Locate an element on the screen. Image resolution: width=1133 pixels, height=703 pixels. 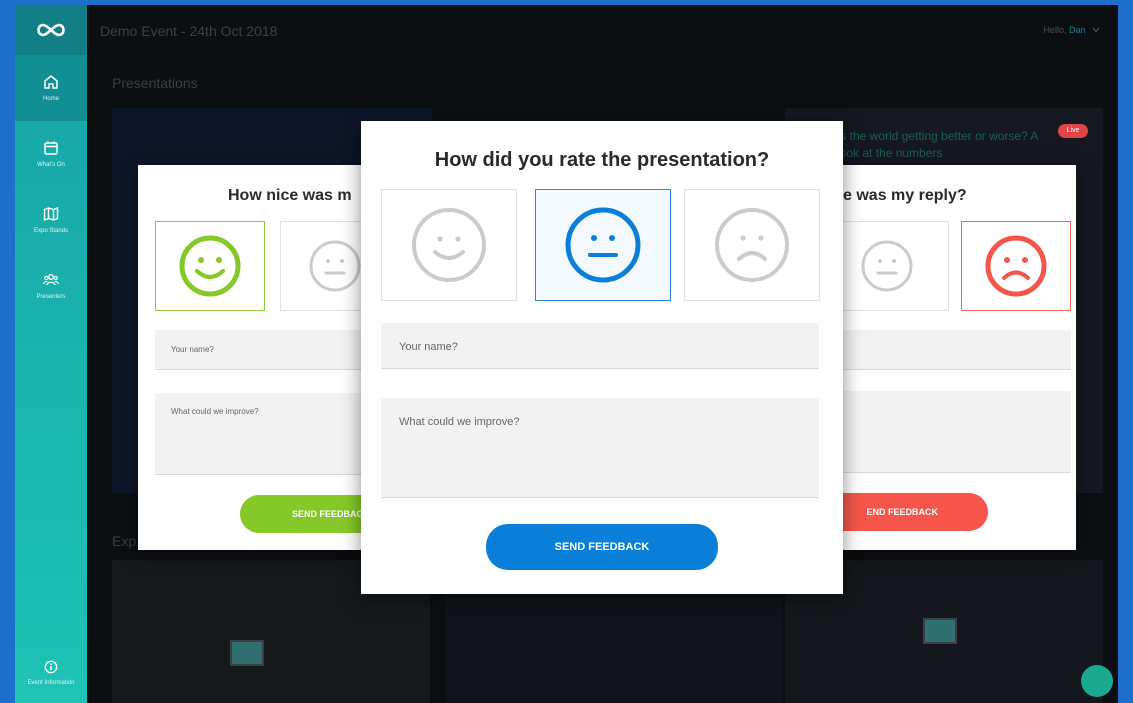
sidebar-item-label: Expo Stands is located at coordinates (51, 231).